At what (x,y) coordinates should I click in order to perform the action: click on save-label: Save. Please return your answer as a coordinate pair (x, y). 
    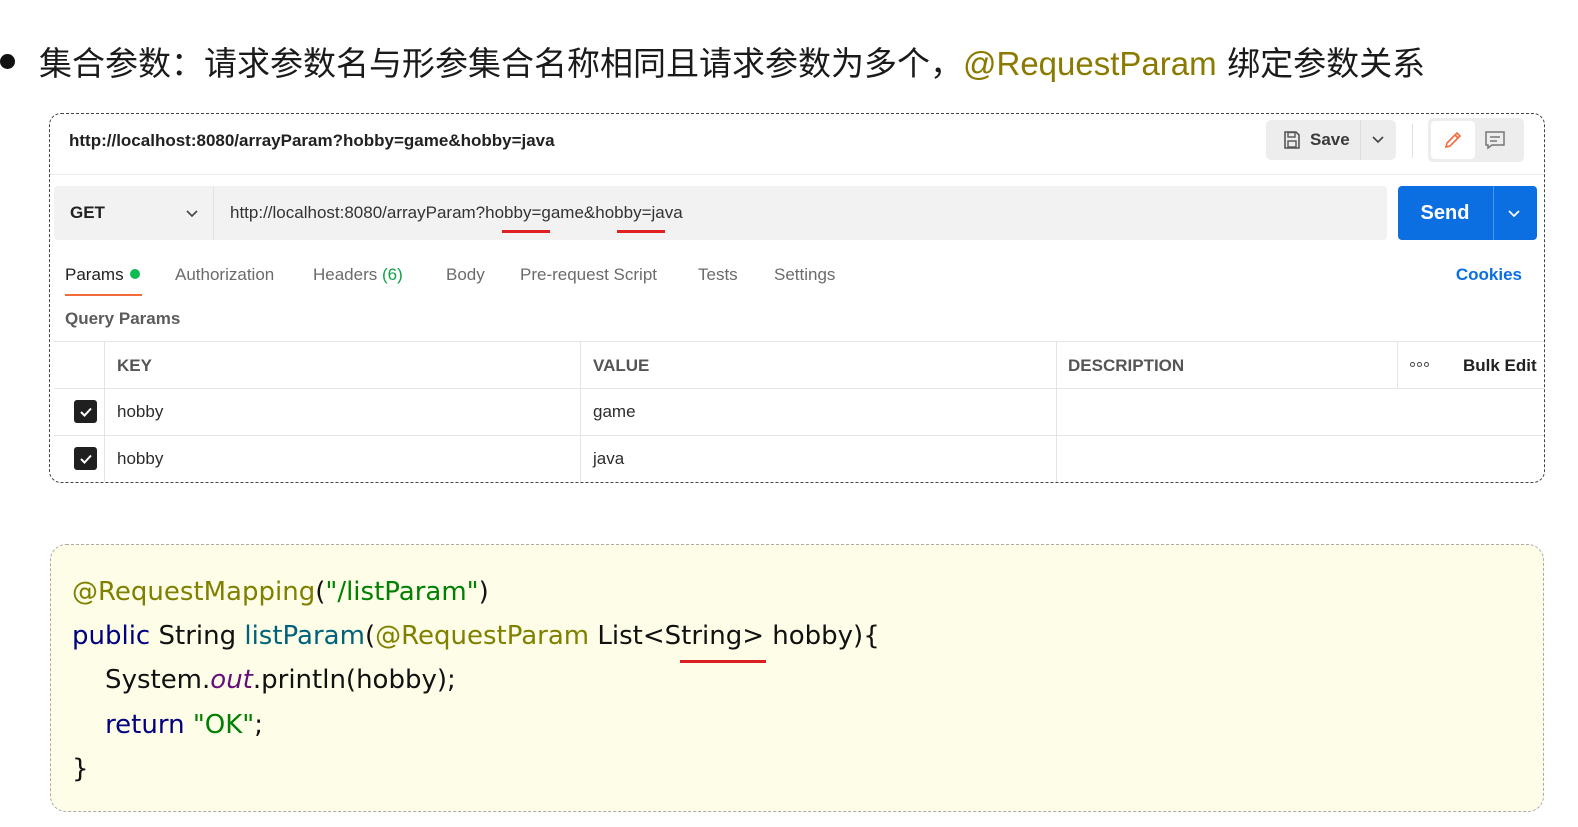
    Looking at the image, I should click on (1330, 139).